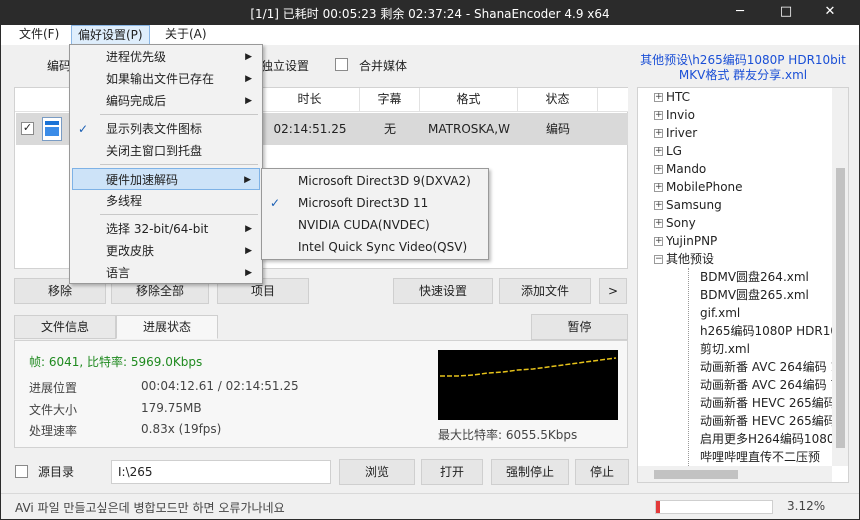 Image resolution: width=860 pixels, height=520 pixels. I want to click on menu-language: 语言 ▶, so click(166, 273).